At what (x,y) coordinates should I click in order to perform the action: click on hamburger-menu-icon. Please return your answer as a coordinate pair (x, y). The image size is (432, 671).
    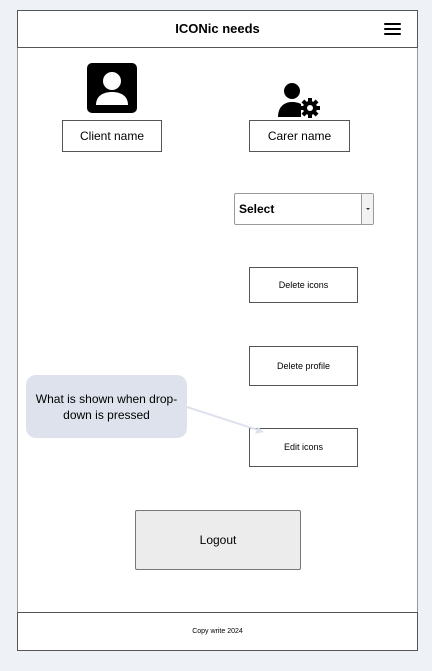
    Looking at the image, I should click on (392, 29).